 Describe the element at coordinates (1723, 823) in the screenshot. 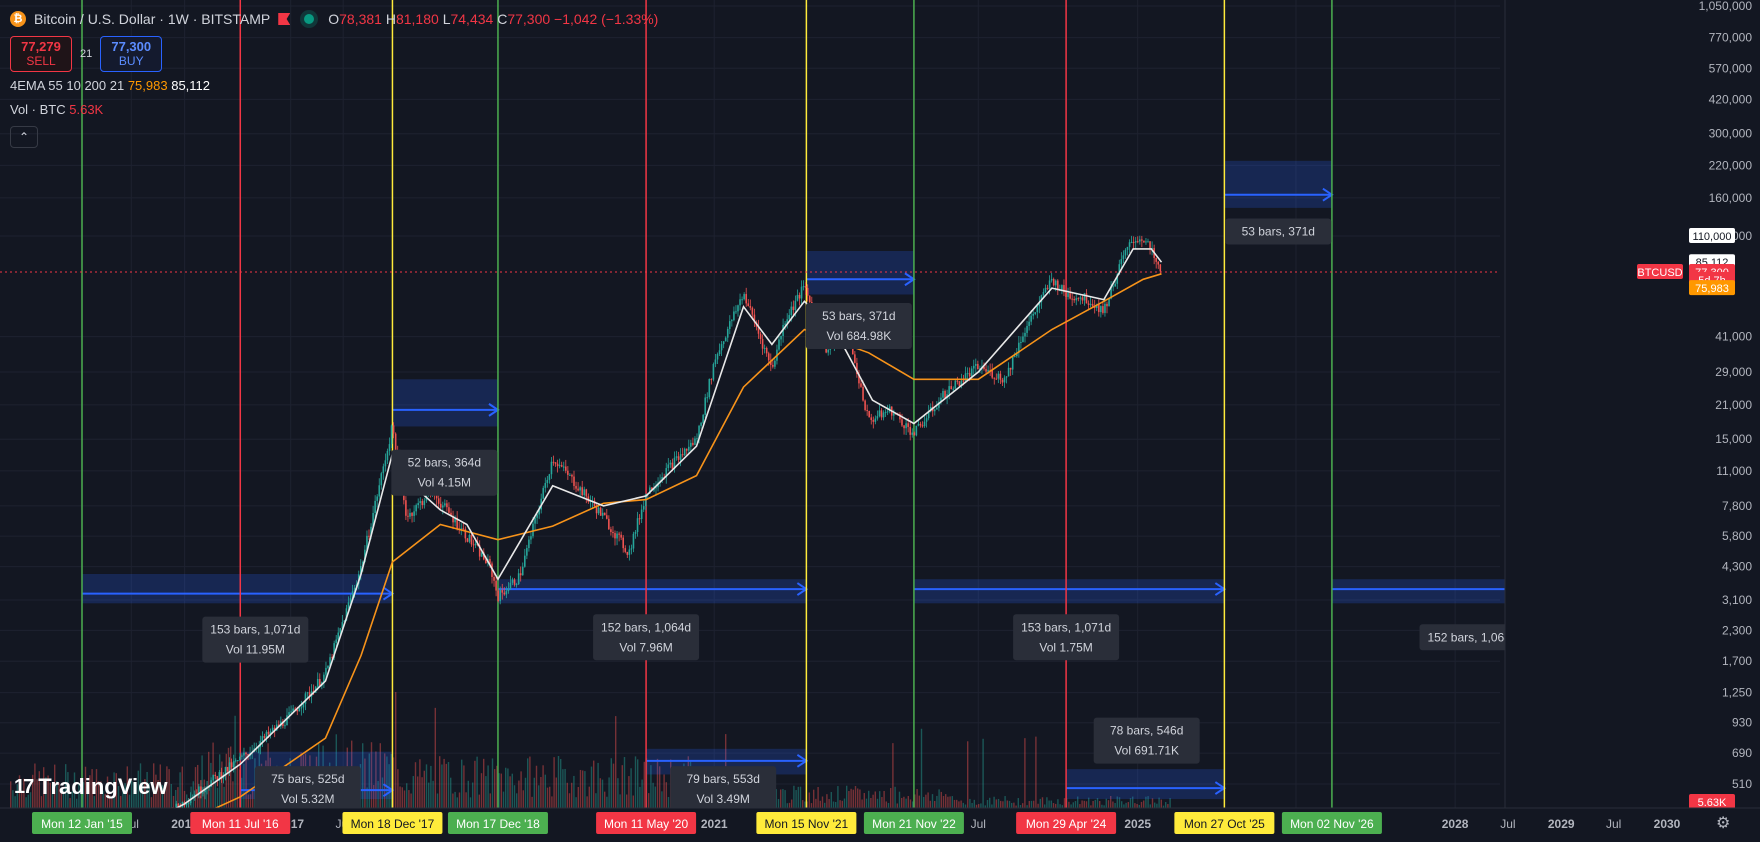

I see `gear-icon: ⚙` at that location.